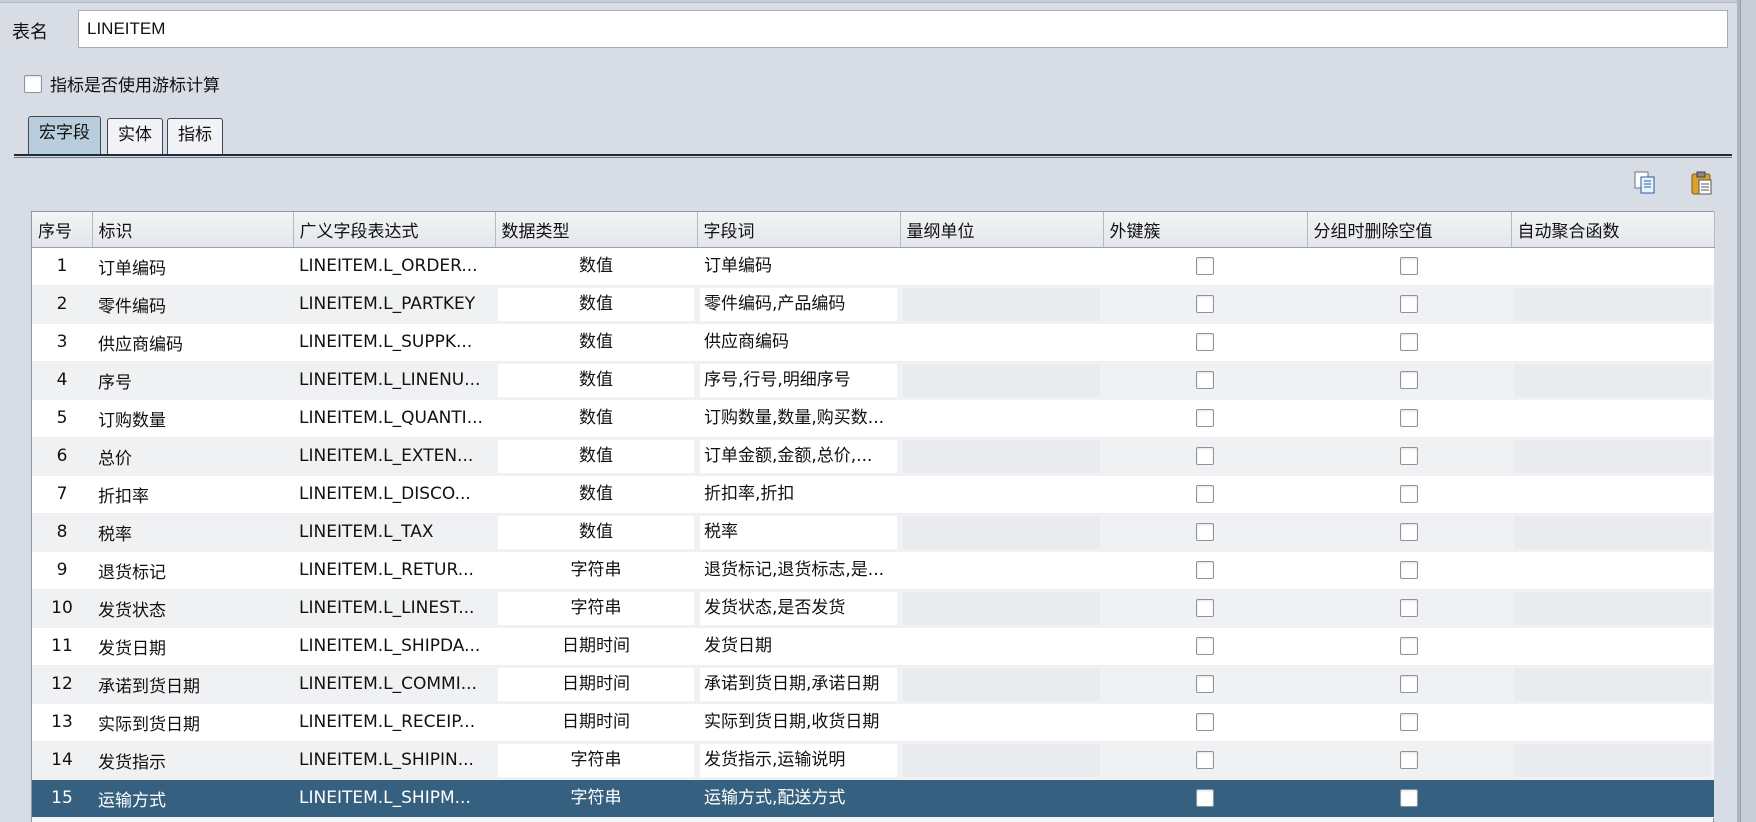 This screenshot has width=1756, height=822. I want to click on row-field-words-cell: 订单编码, so click(798, 266).